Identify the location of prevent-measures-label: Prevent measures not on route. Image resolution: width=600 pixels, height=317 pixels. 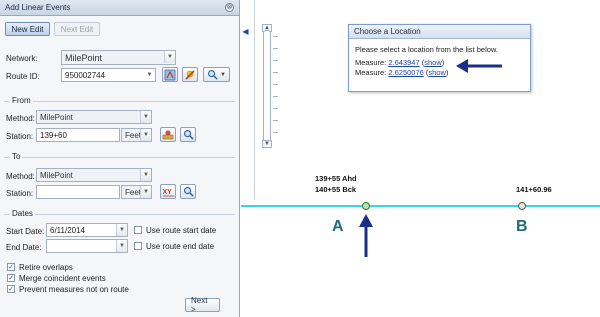
(74, 289).